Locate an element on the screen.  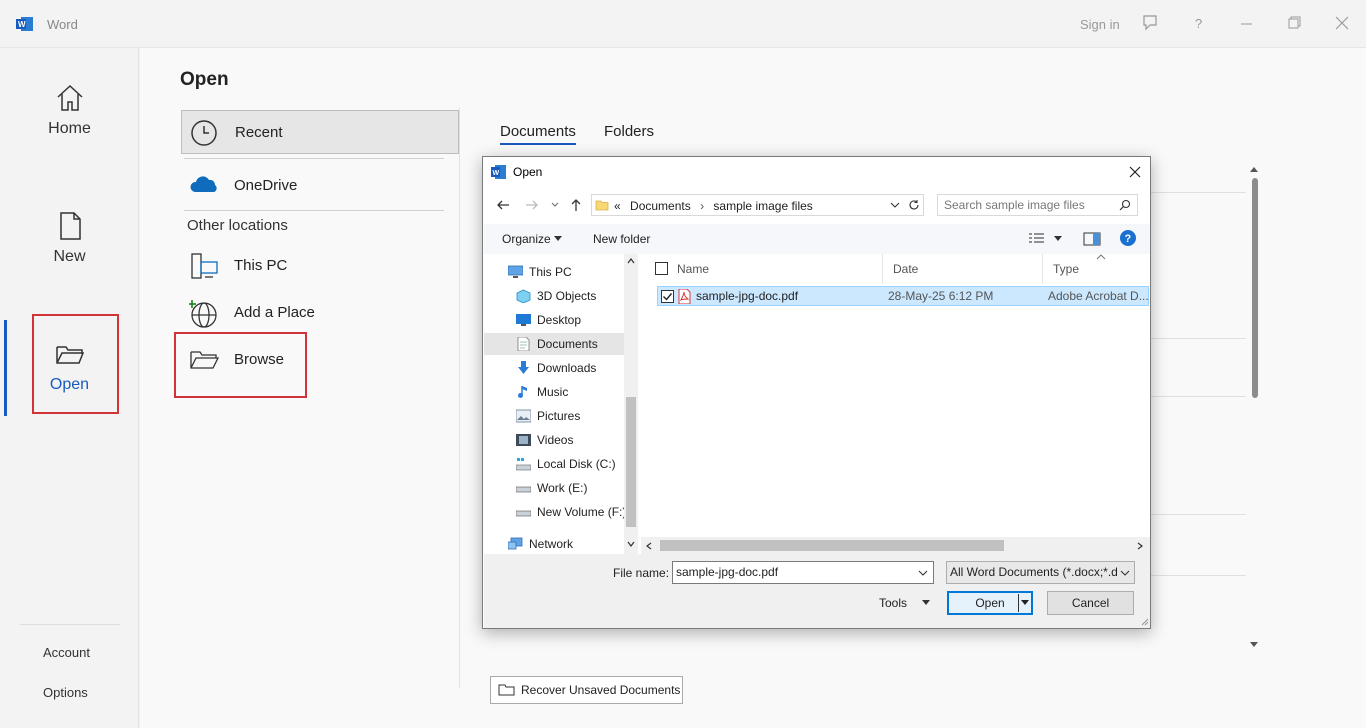
tools-button: Tools is located at coordinates (893, 603).